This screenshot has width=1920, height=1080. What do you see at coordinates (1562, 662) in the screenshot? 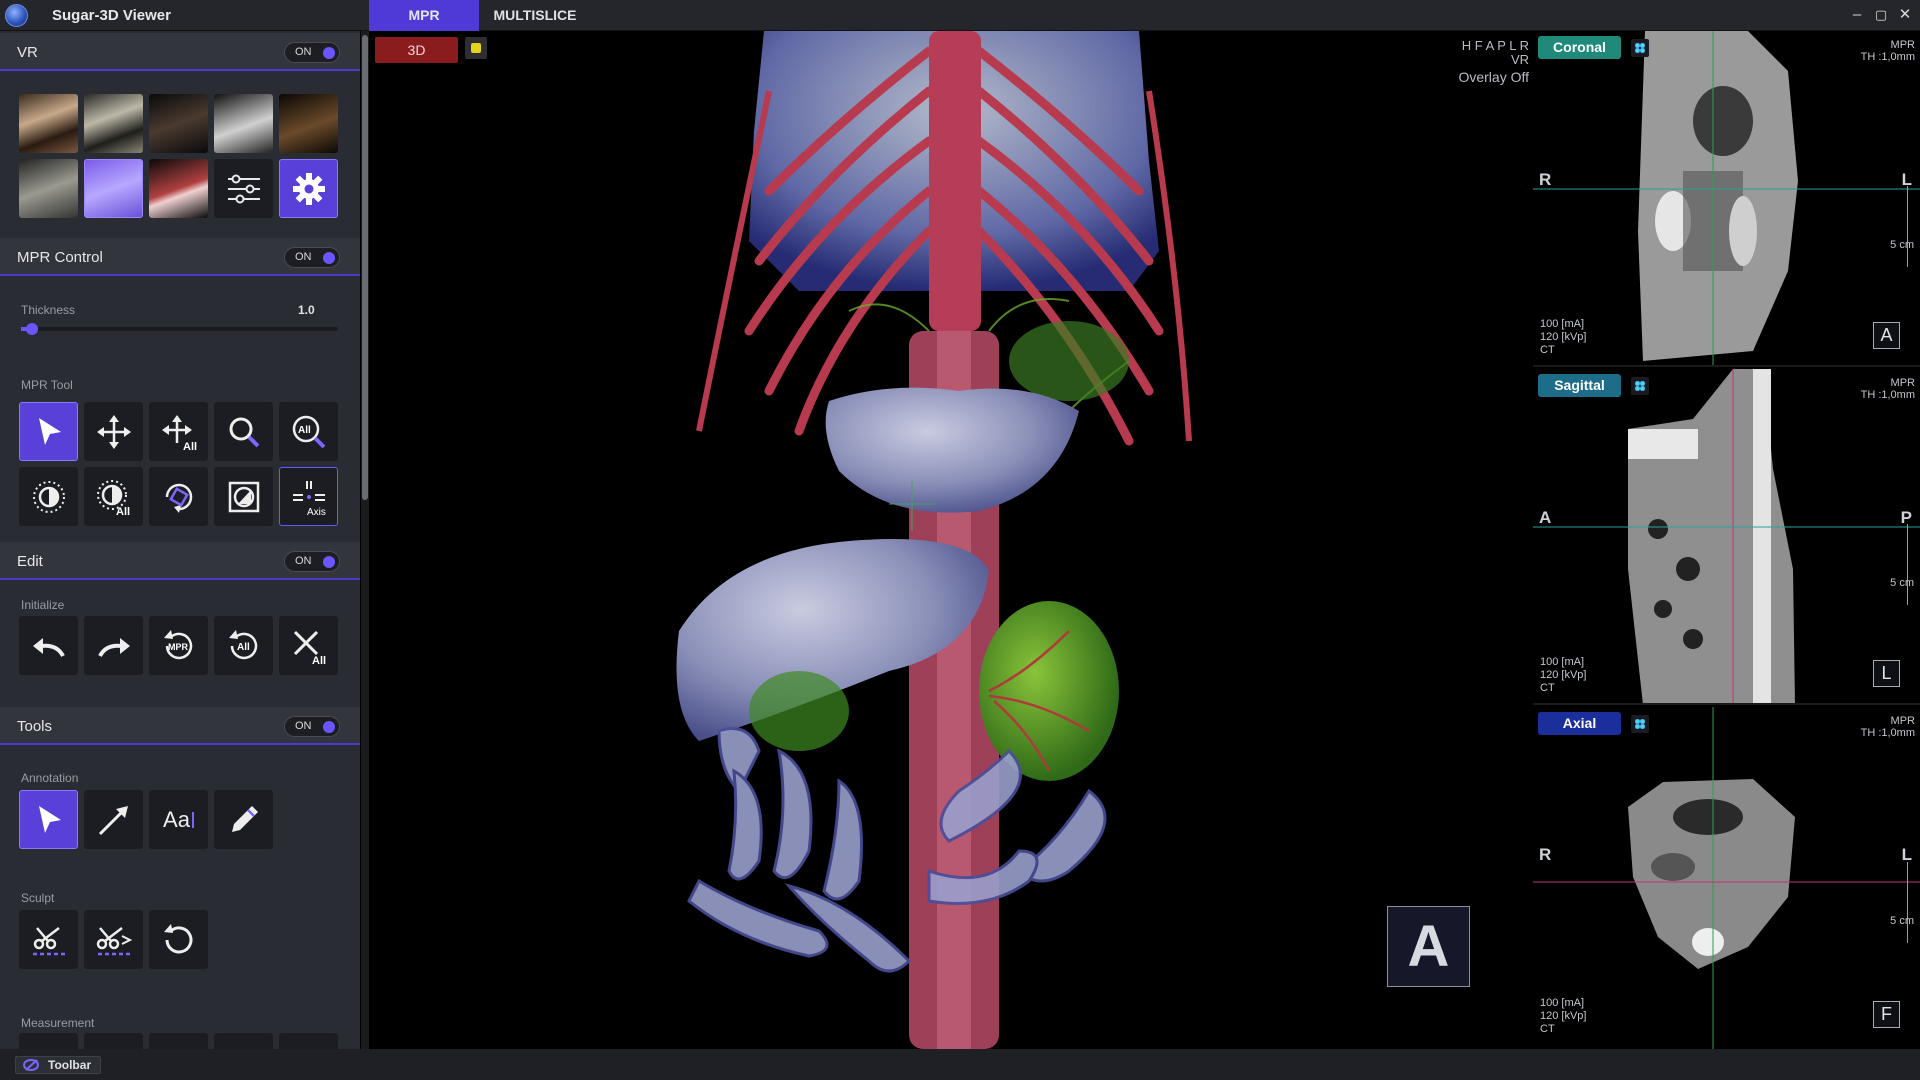
I see `sagittal-ma: 100 [mA]` at bounding box center [1562, 662].